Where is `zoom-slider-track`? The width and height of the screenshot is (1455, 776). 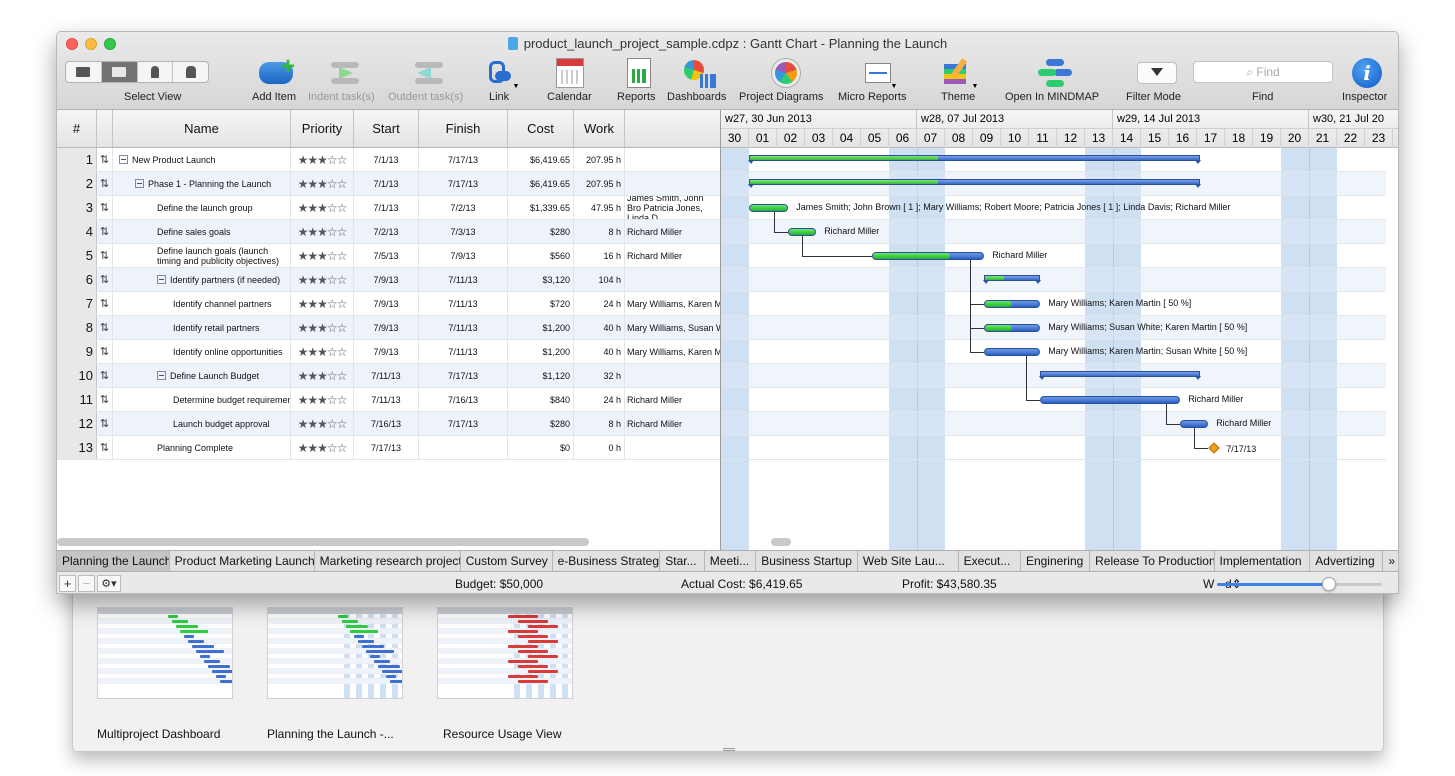 zoom-slider-track is located at coordinates (1299, 584).